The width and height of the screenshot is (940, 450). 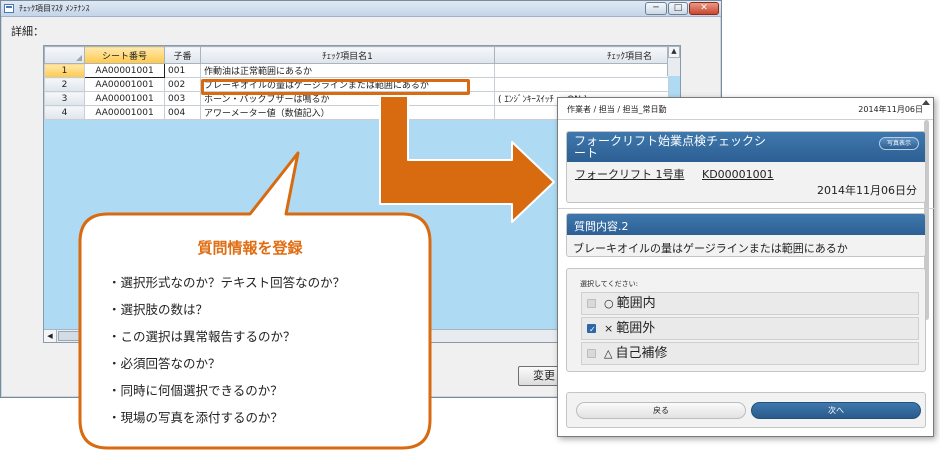 I want to click on options-card: 選択してください: ○範囲内 ×範囲外 △自己補修, so click(x=746, y=320).